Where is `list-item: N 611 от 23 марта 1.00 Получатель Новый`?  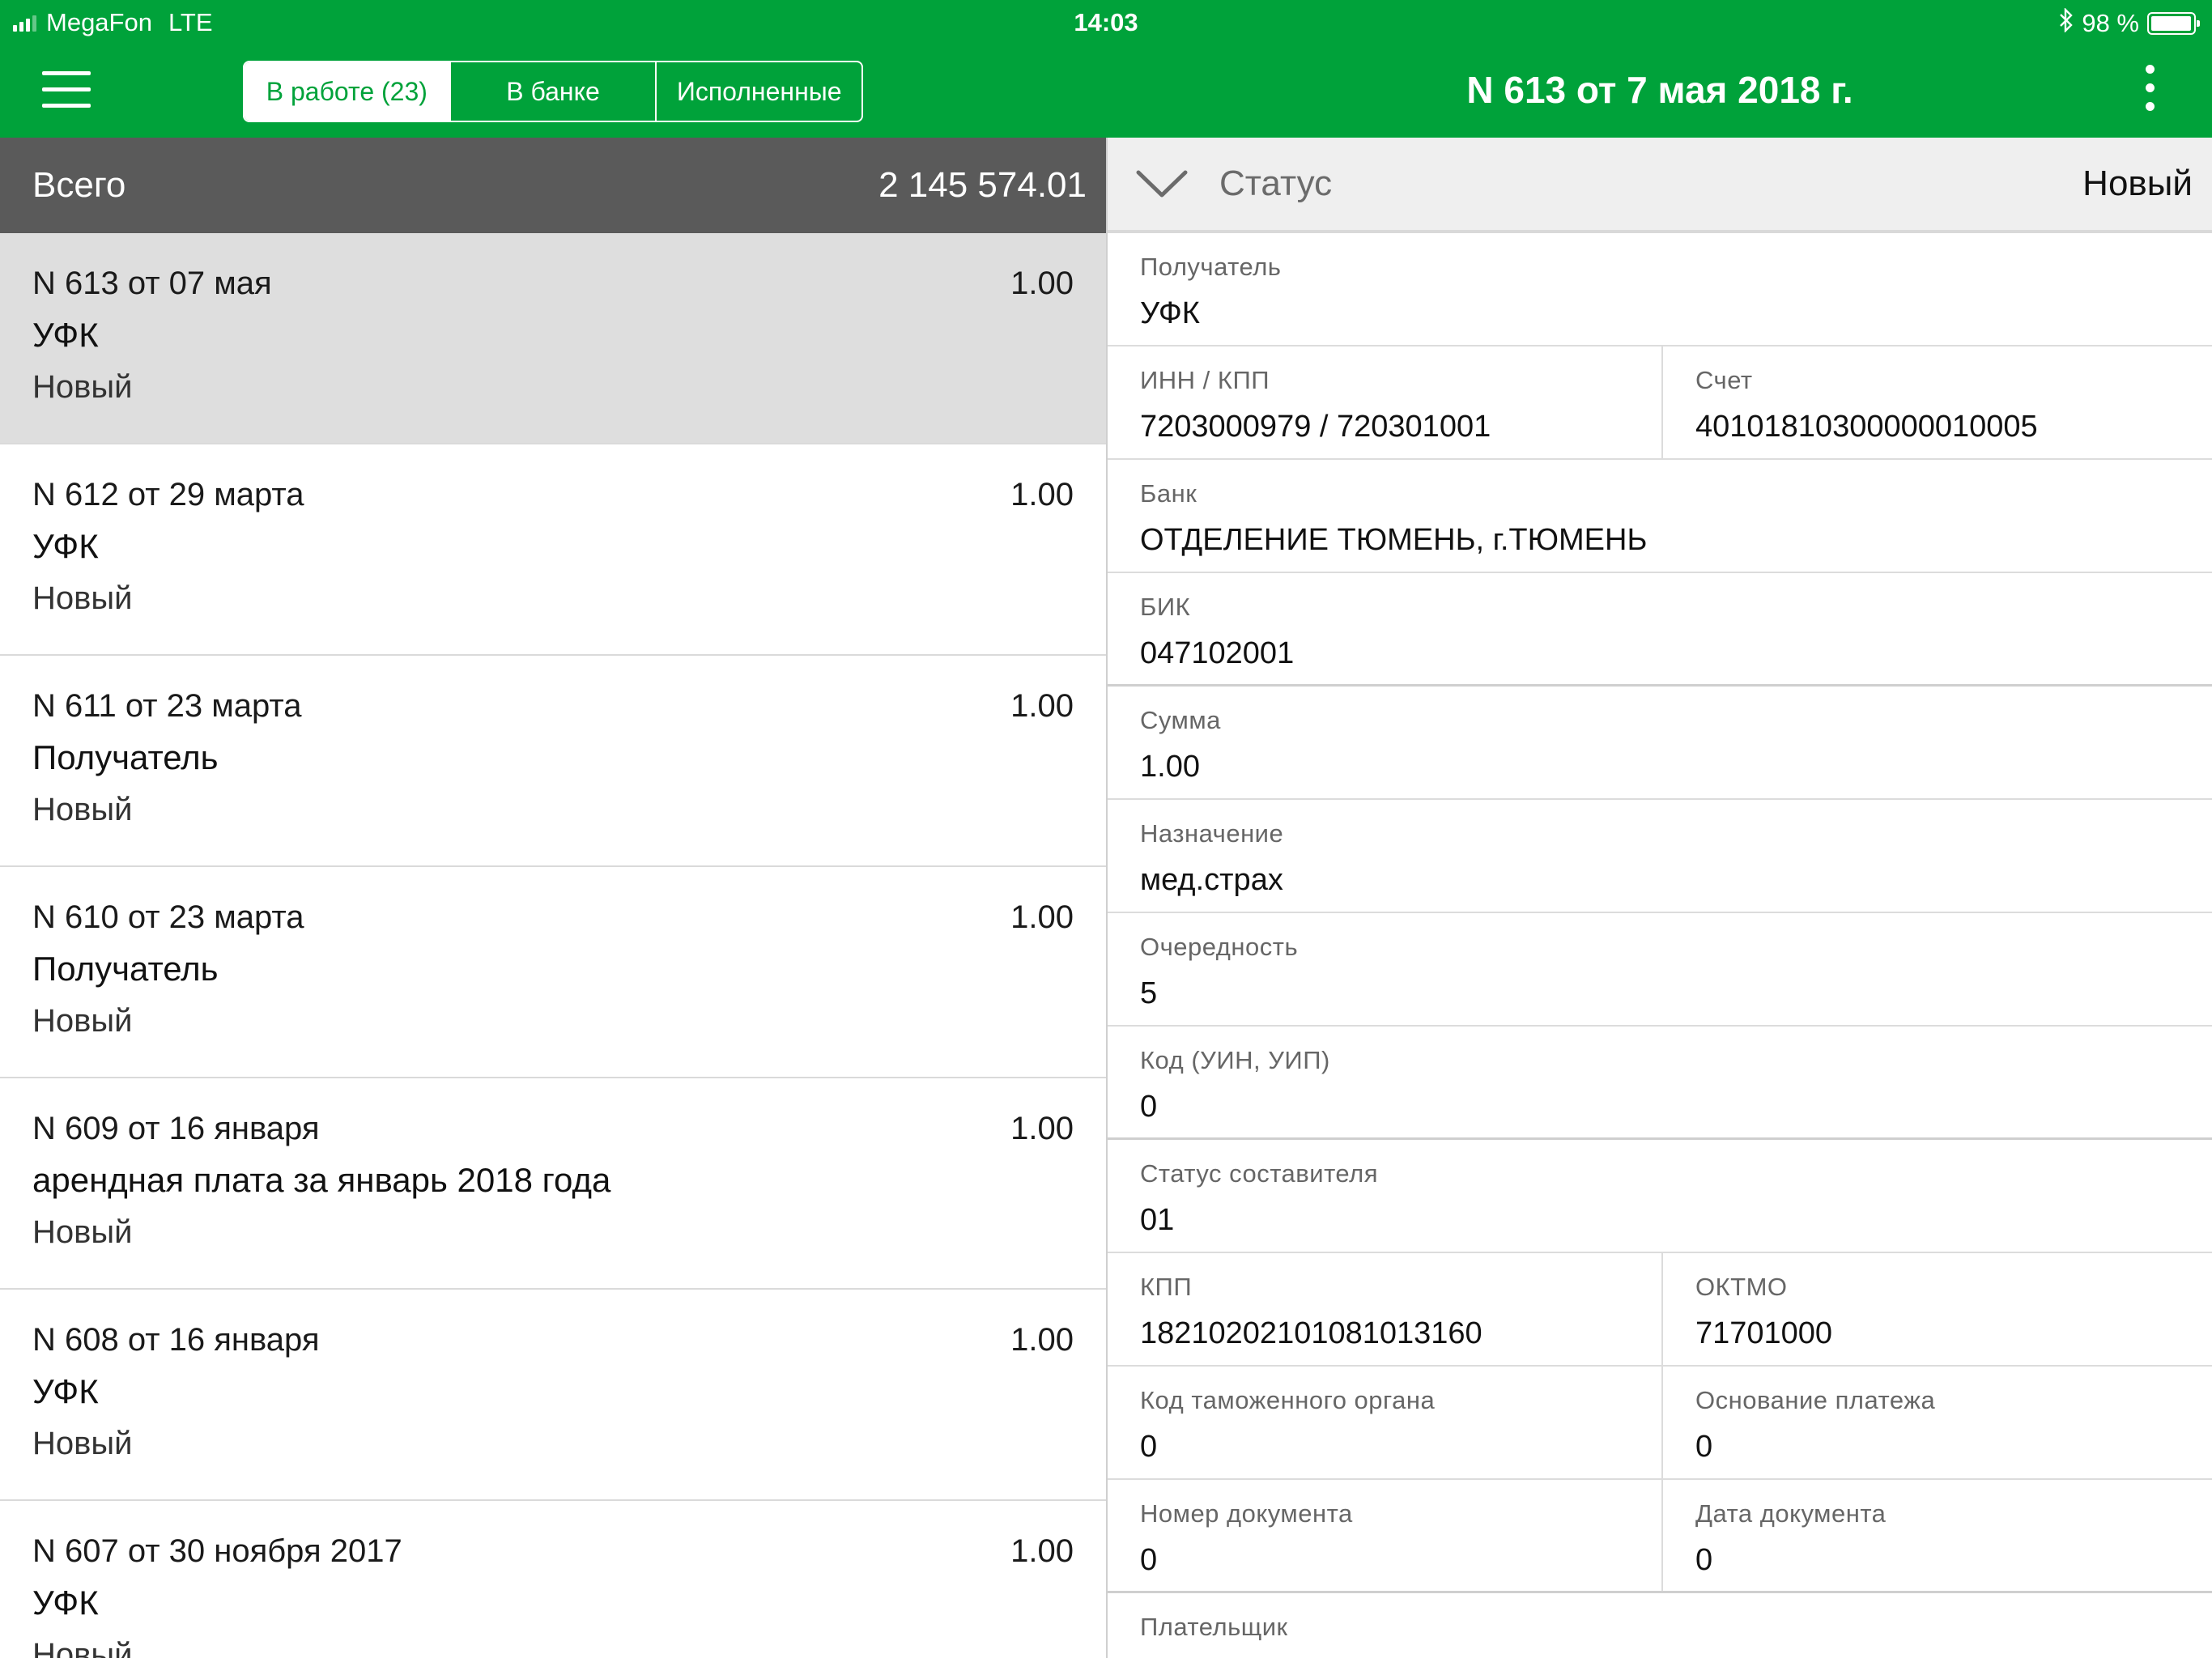
list-item: N 611 от 23 марта 1.00 Получатель Новый is located at coordinates (553, 761).